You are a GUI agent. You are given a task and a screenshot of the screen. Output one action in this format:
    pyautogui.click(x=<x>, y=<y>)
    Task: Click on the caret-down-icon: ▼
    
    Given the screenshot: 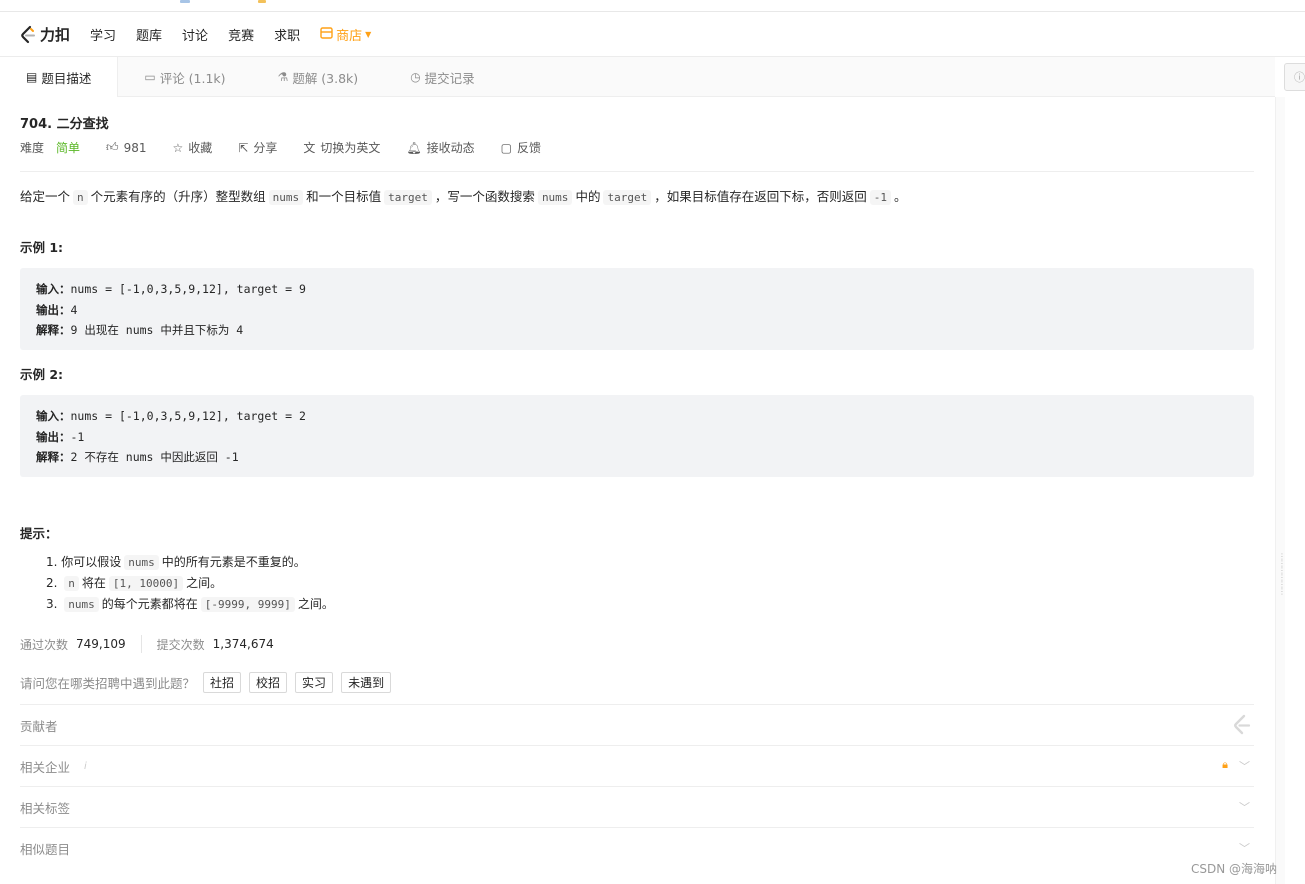 What is the action you would take?
    pyautogui.click(x=368, y=34)
    